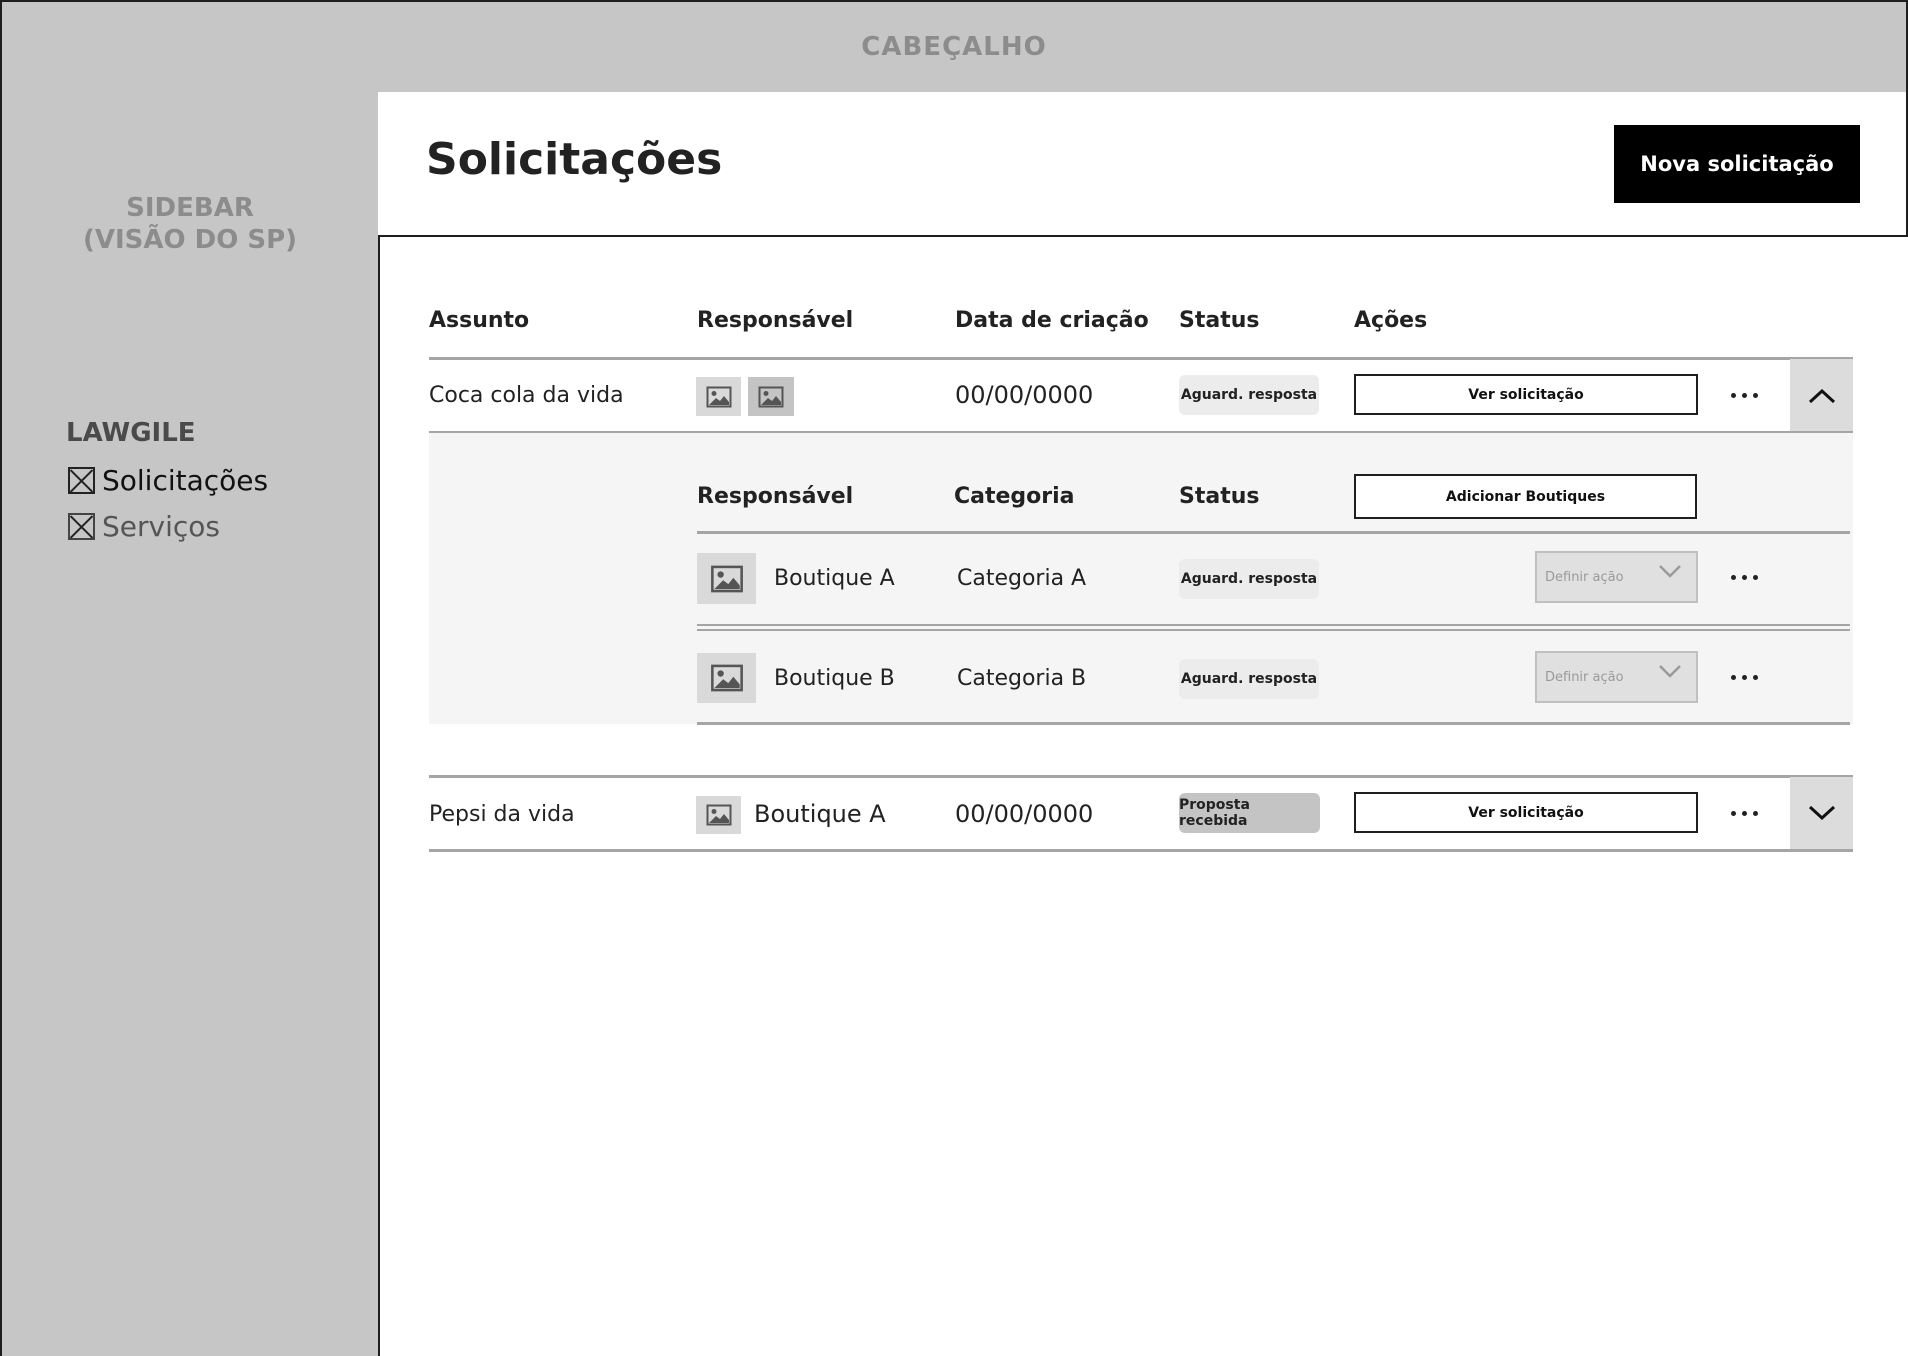 This screenshot has height=1356, width=1908. Describe the element at coordinates (1219, 496) in the screenshot. I see `sub-column-header-status: Status` at that location.